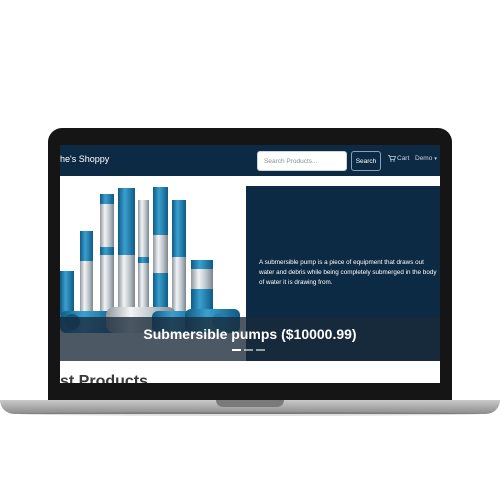 This screenshot has height=500, width=500. What do you see at coordinates (250, 160) in the screenshot?
I see `navbar: he's Shoppy Search Cart Demo ▼` at bounding box center [250, 160].